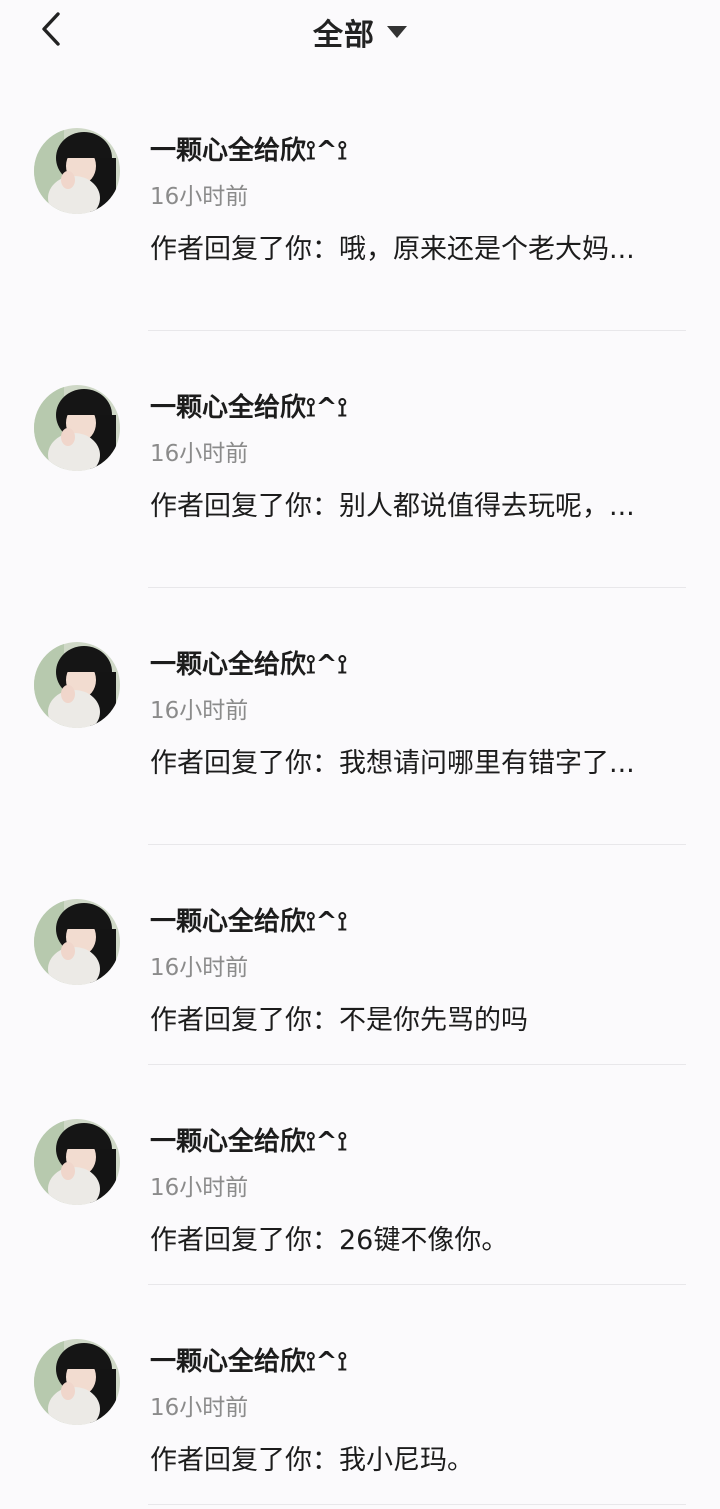 The height and width of the screenshot is (1509, 720). I want to click on top-bar: 全部, so click(360, 31).